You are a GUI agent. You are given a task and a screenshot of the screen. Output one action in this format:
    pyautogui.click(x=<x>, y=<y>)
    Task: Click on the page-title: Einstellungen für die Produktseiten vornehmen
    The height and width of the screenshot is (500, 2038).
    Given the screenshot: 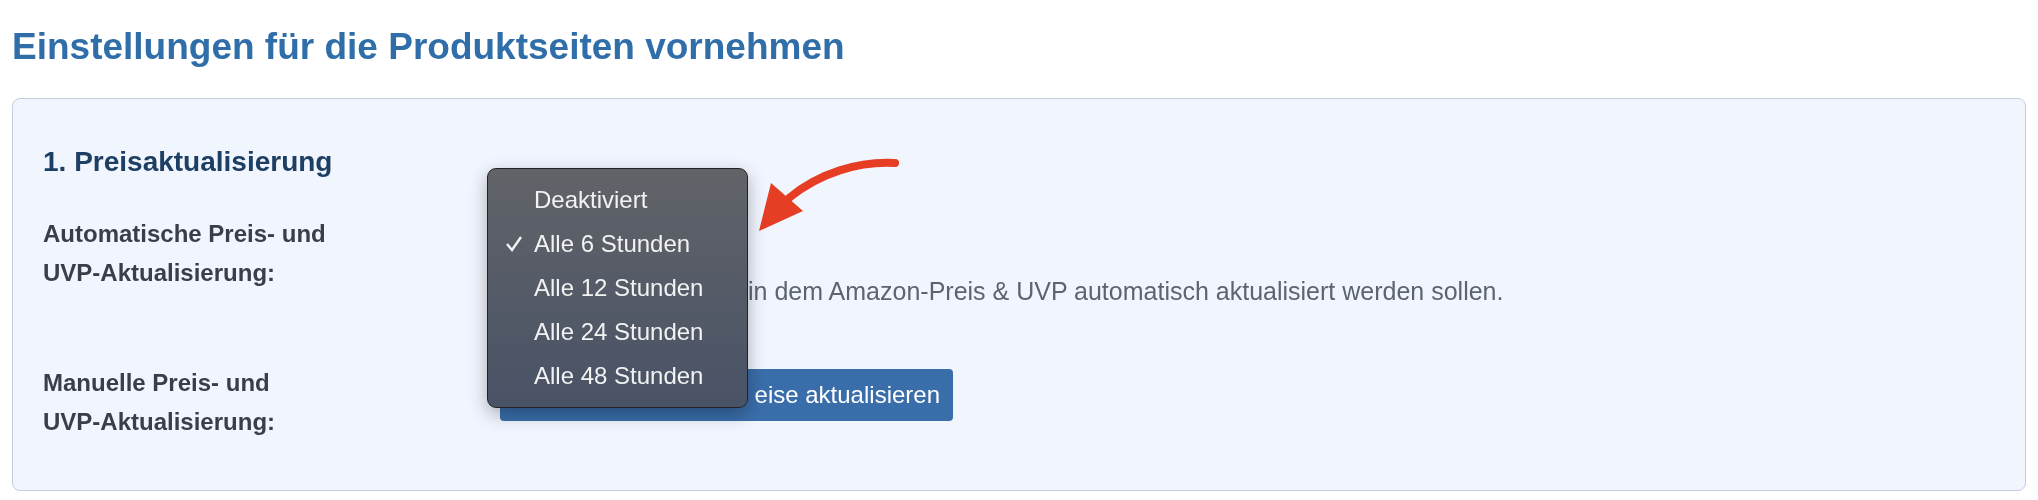 What is the action you would take?
    pyautogui.click(x=429, y=47)
    